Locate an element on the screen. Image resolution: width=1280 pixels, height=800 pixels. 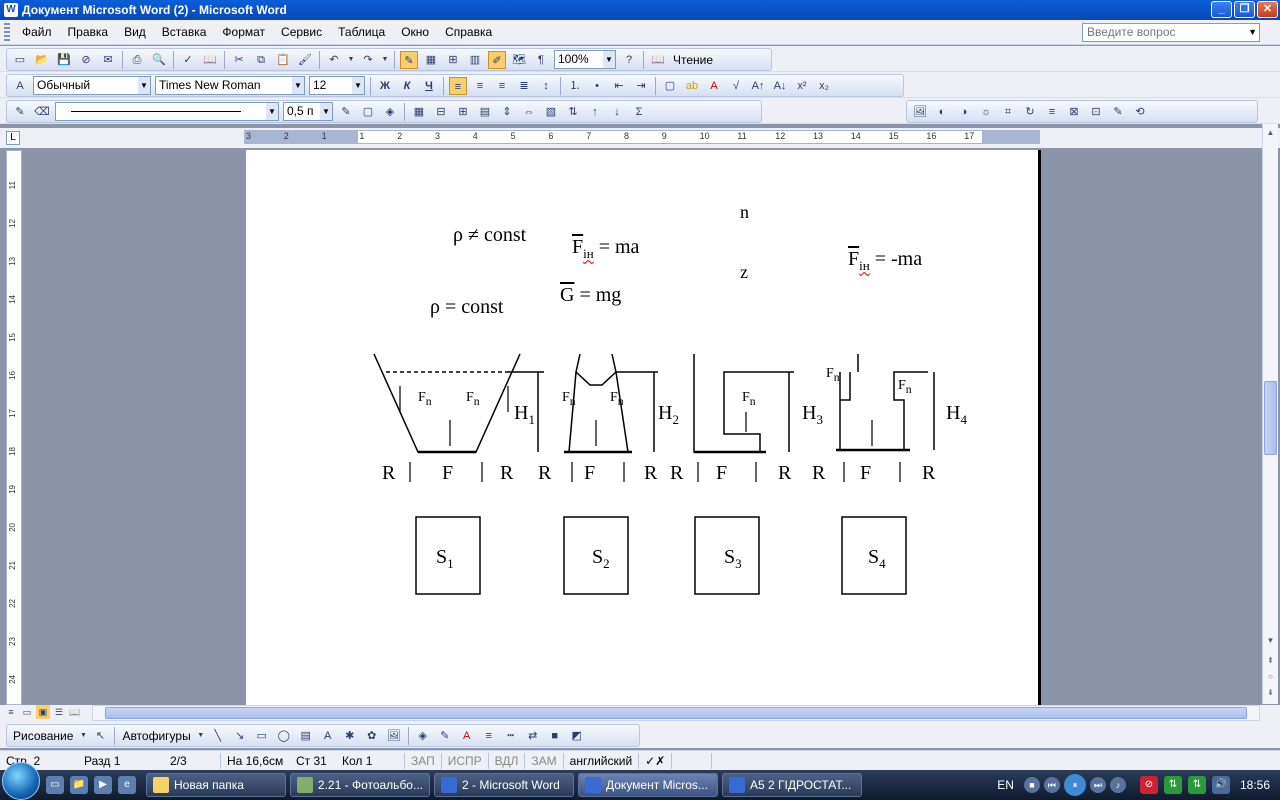
status-language: английский is located at coordinates (600, 760).